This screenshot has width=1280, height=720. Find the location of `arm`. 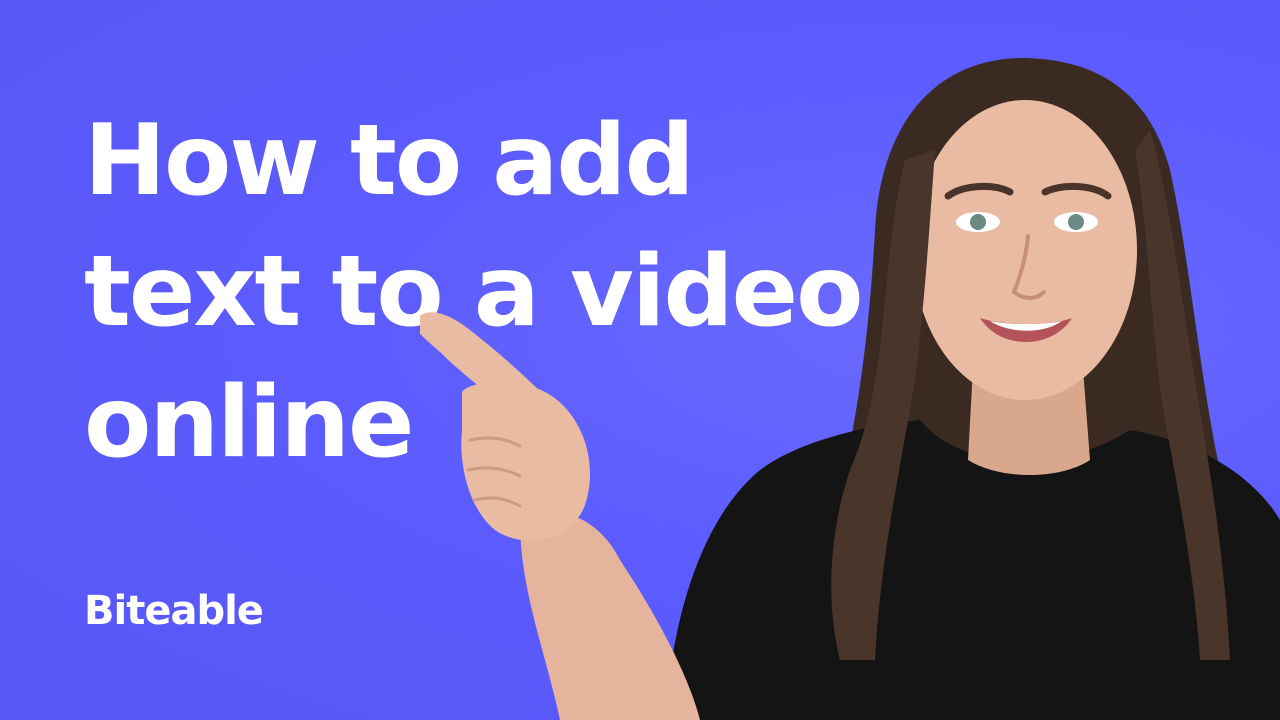

arm is located at coordinates (610, 616).